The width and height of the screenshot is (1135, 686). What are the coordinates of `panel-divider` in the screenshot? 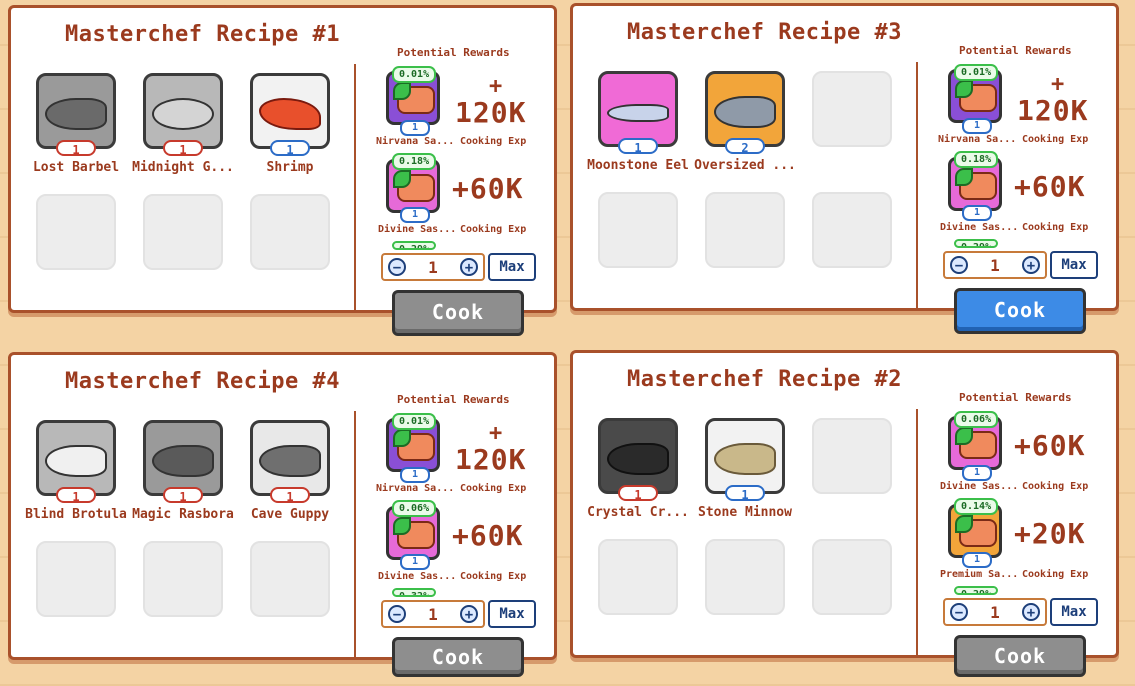 It's located at (917, 185).